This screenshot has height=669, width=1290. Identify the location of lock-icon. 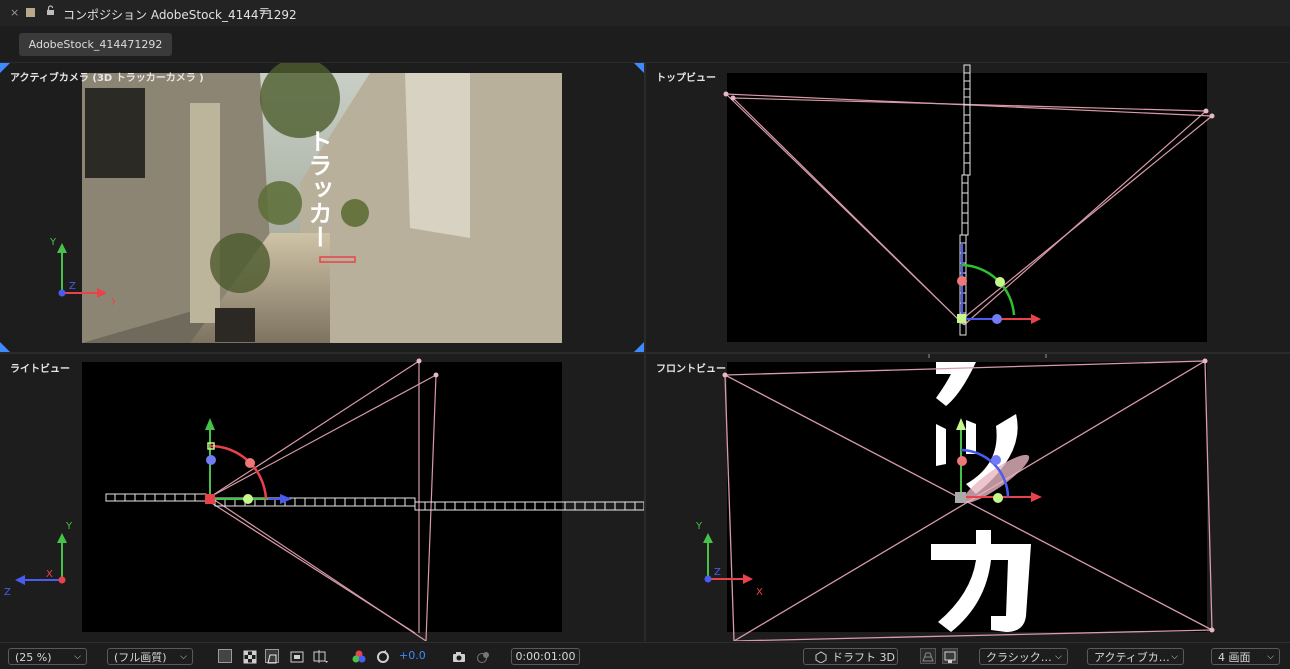
(50, 12).